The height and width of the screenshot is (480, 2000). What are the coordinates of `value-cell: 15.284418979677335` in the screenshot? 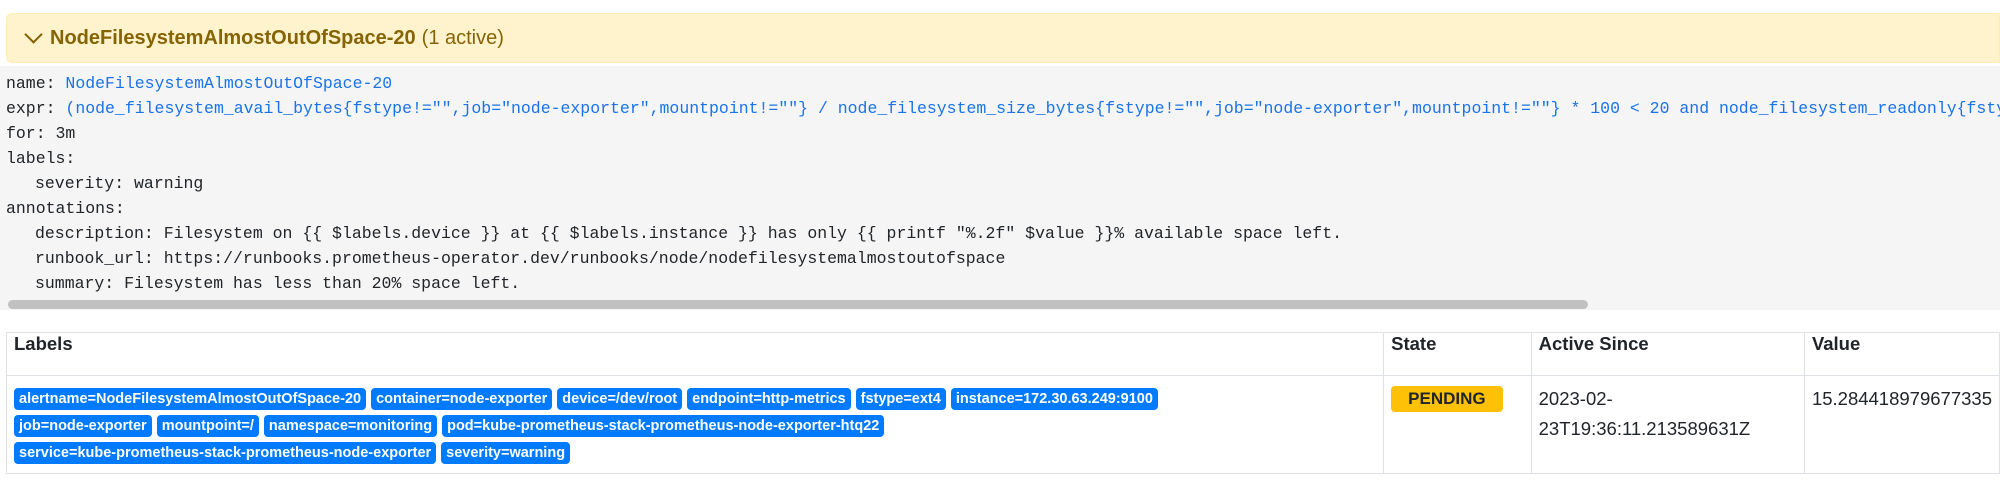 It's located at (1901, 424).